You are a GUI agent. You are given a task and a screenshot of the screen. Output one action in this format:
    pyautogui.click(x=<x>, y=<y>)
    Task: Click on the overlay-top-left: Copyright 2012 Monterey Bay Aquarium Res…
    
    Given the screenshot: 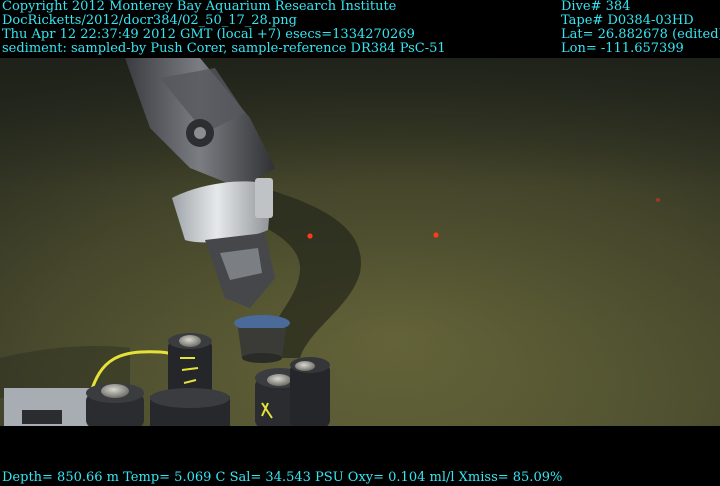 What is the action you would take?
    pyautogui.click(x=224, y=28)
    